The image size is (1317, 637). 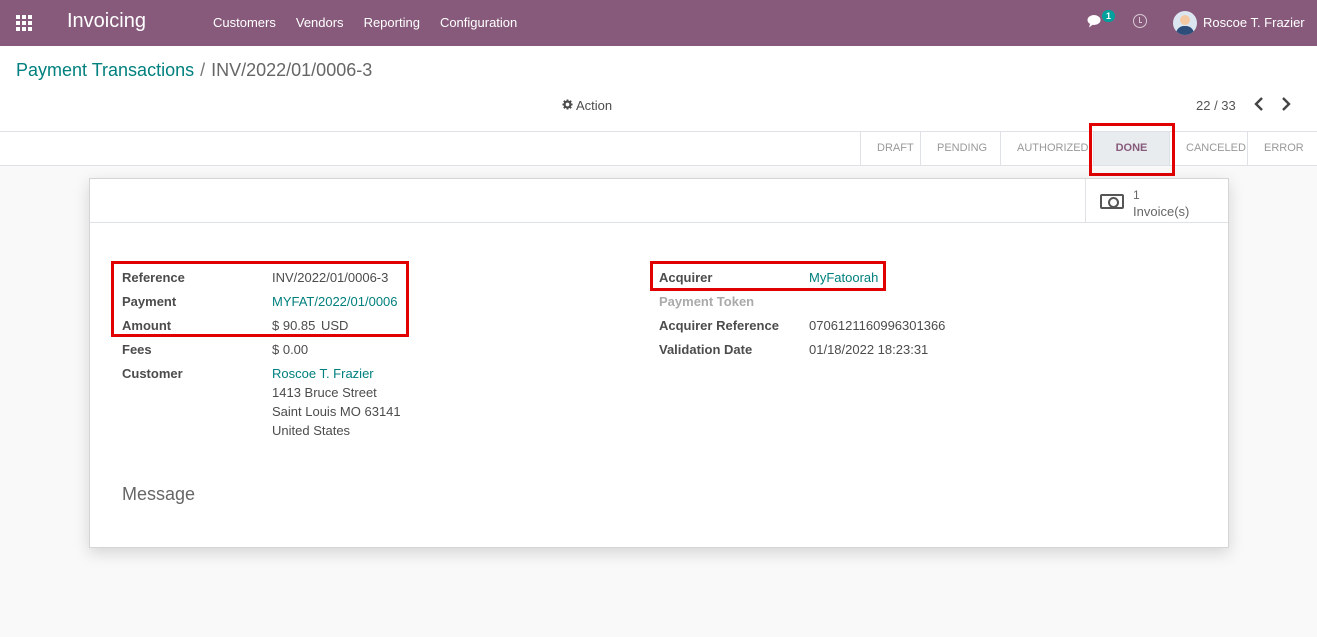 I want to click on user-avatar, so click(x=1185, y=23).